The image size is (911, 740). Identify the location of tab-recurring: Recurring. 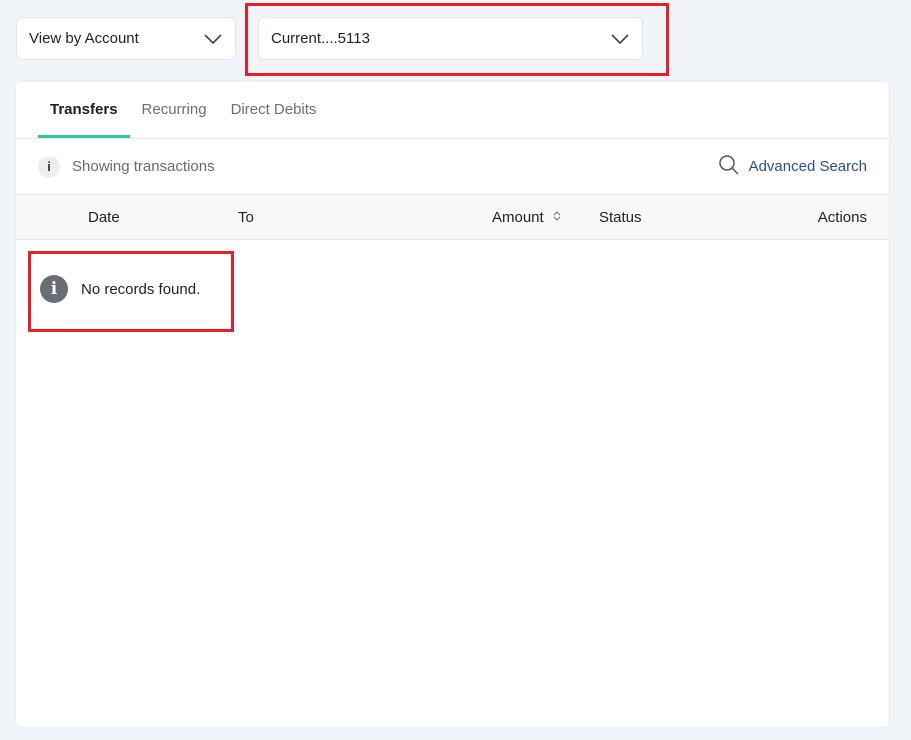
(174, 110).